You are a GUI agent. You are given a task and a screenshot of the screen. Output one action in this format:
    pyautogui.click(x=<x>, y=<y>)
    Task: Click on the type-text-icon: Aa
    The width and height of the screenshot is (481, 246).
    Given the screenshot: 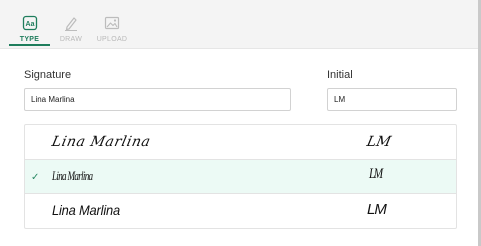 What is the action you would take?
    pyautogui.click(x=30, y=23)
    